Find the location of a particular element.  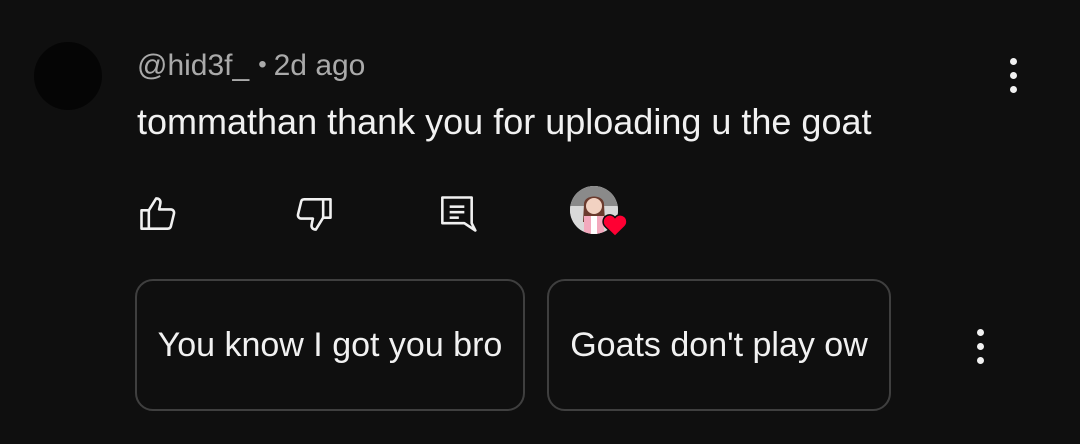

thumb-up-icon is located at coordinates (158, 213).